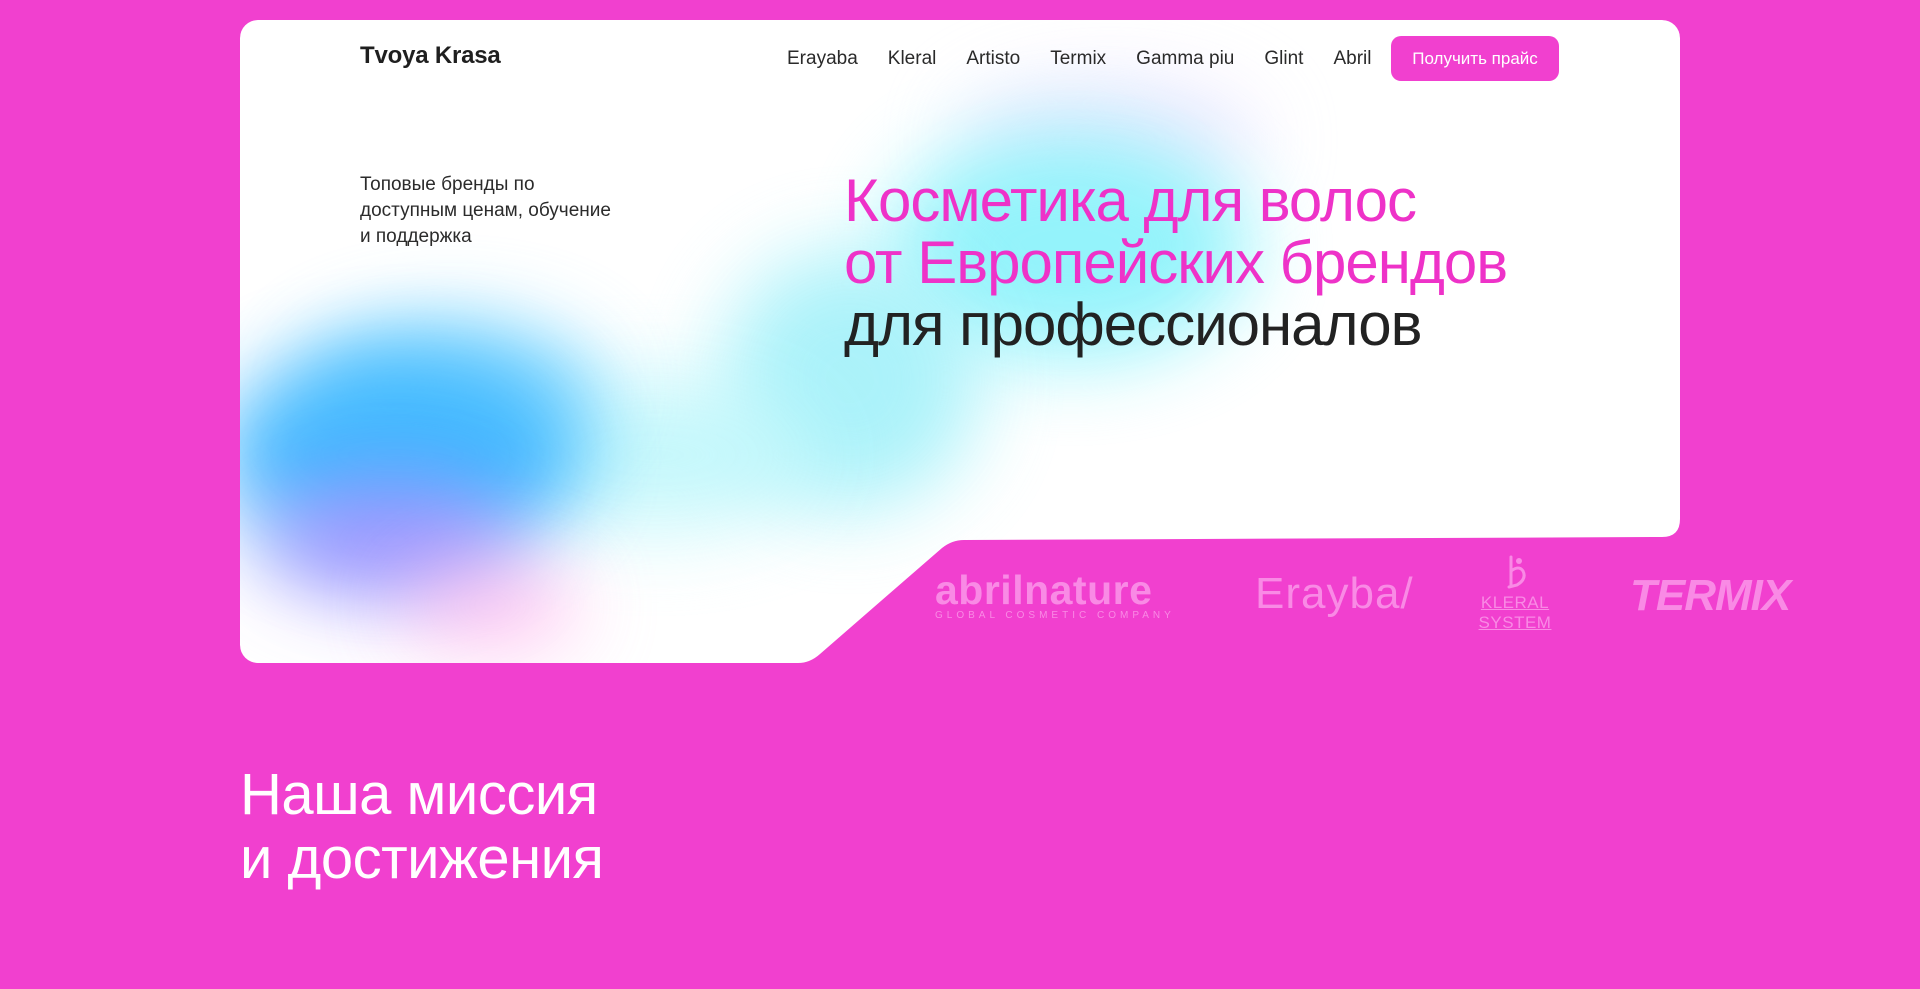  Describe the element at coordinates (993, 59) in the screenshot. I see `nav-item-artisto: Artisto` at that location.